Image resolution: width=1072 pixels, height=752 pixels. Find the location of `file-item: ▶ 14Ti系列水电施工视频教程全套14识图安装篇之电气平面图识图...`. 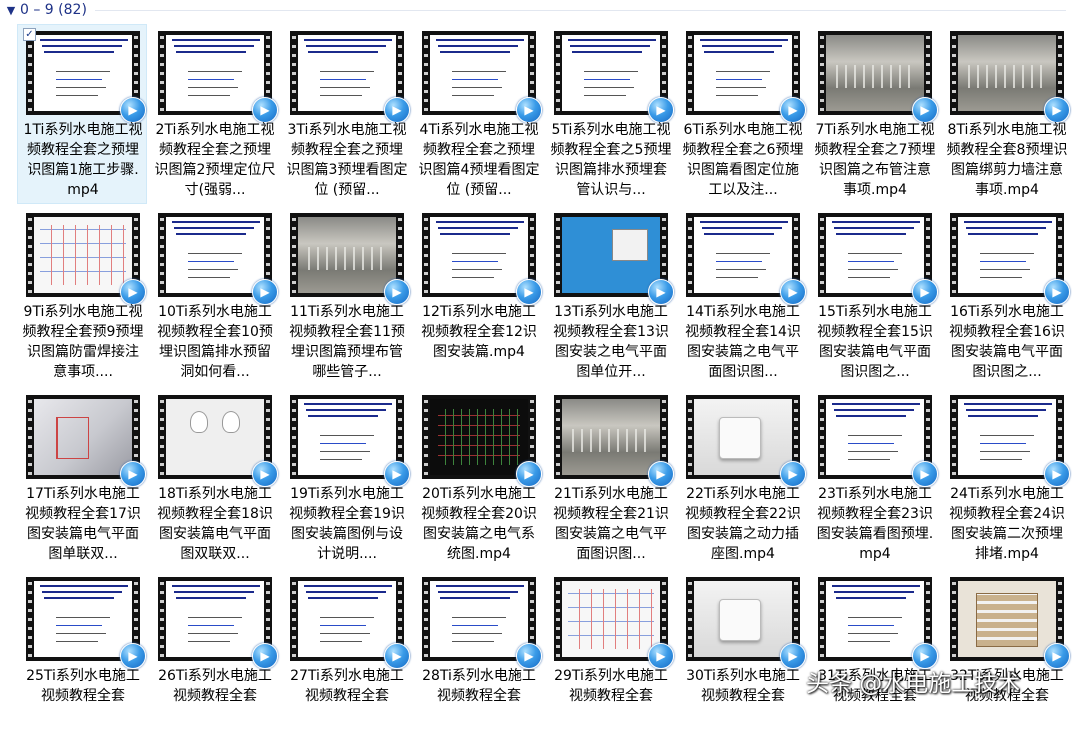

file-item: ▶ 14Ti系列水电施工视频教程全套14识图安装篇之电气平面图识图... is located at coordinates (742, 296).